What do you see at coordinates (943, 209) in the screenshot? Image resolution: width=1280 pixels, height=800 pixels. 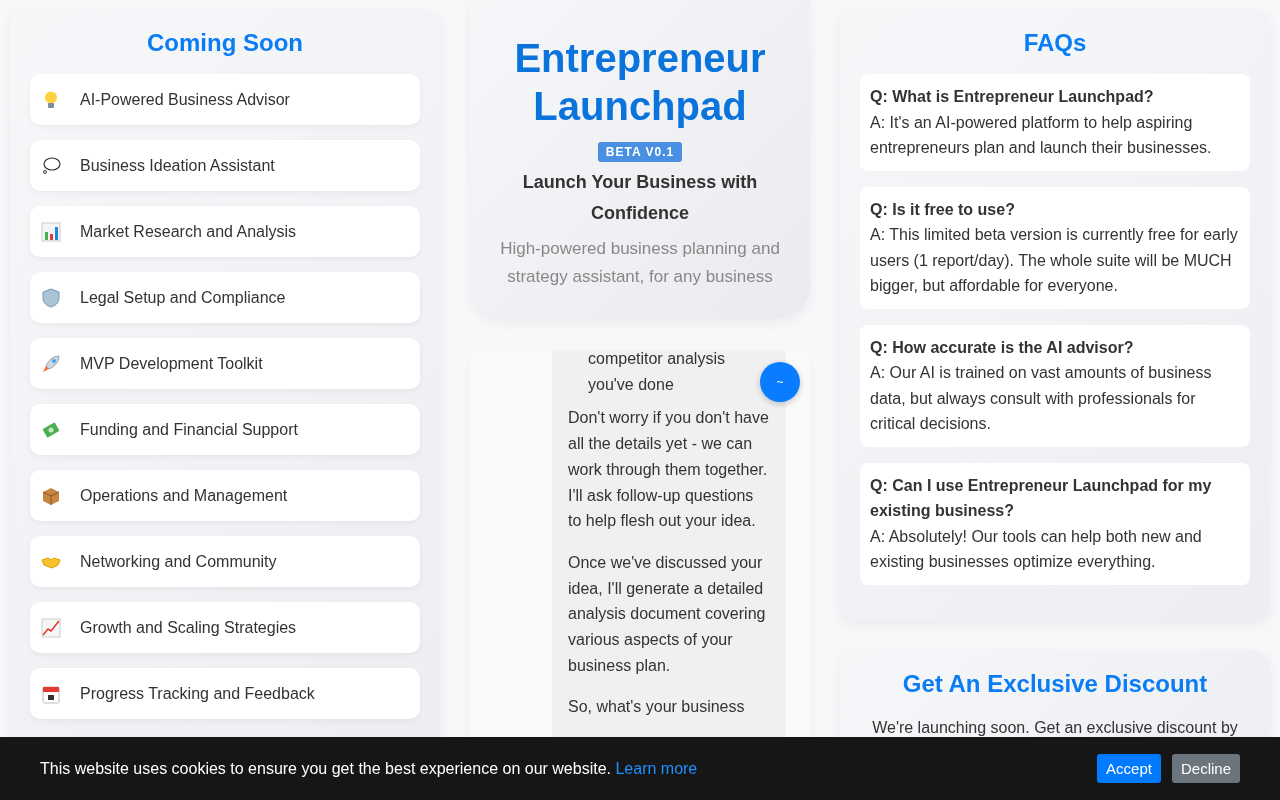 I see `faq-question: Q: Is it free to use?` at bounding box center [943, 209].